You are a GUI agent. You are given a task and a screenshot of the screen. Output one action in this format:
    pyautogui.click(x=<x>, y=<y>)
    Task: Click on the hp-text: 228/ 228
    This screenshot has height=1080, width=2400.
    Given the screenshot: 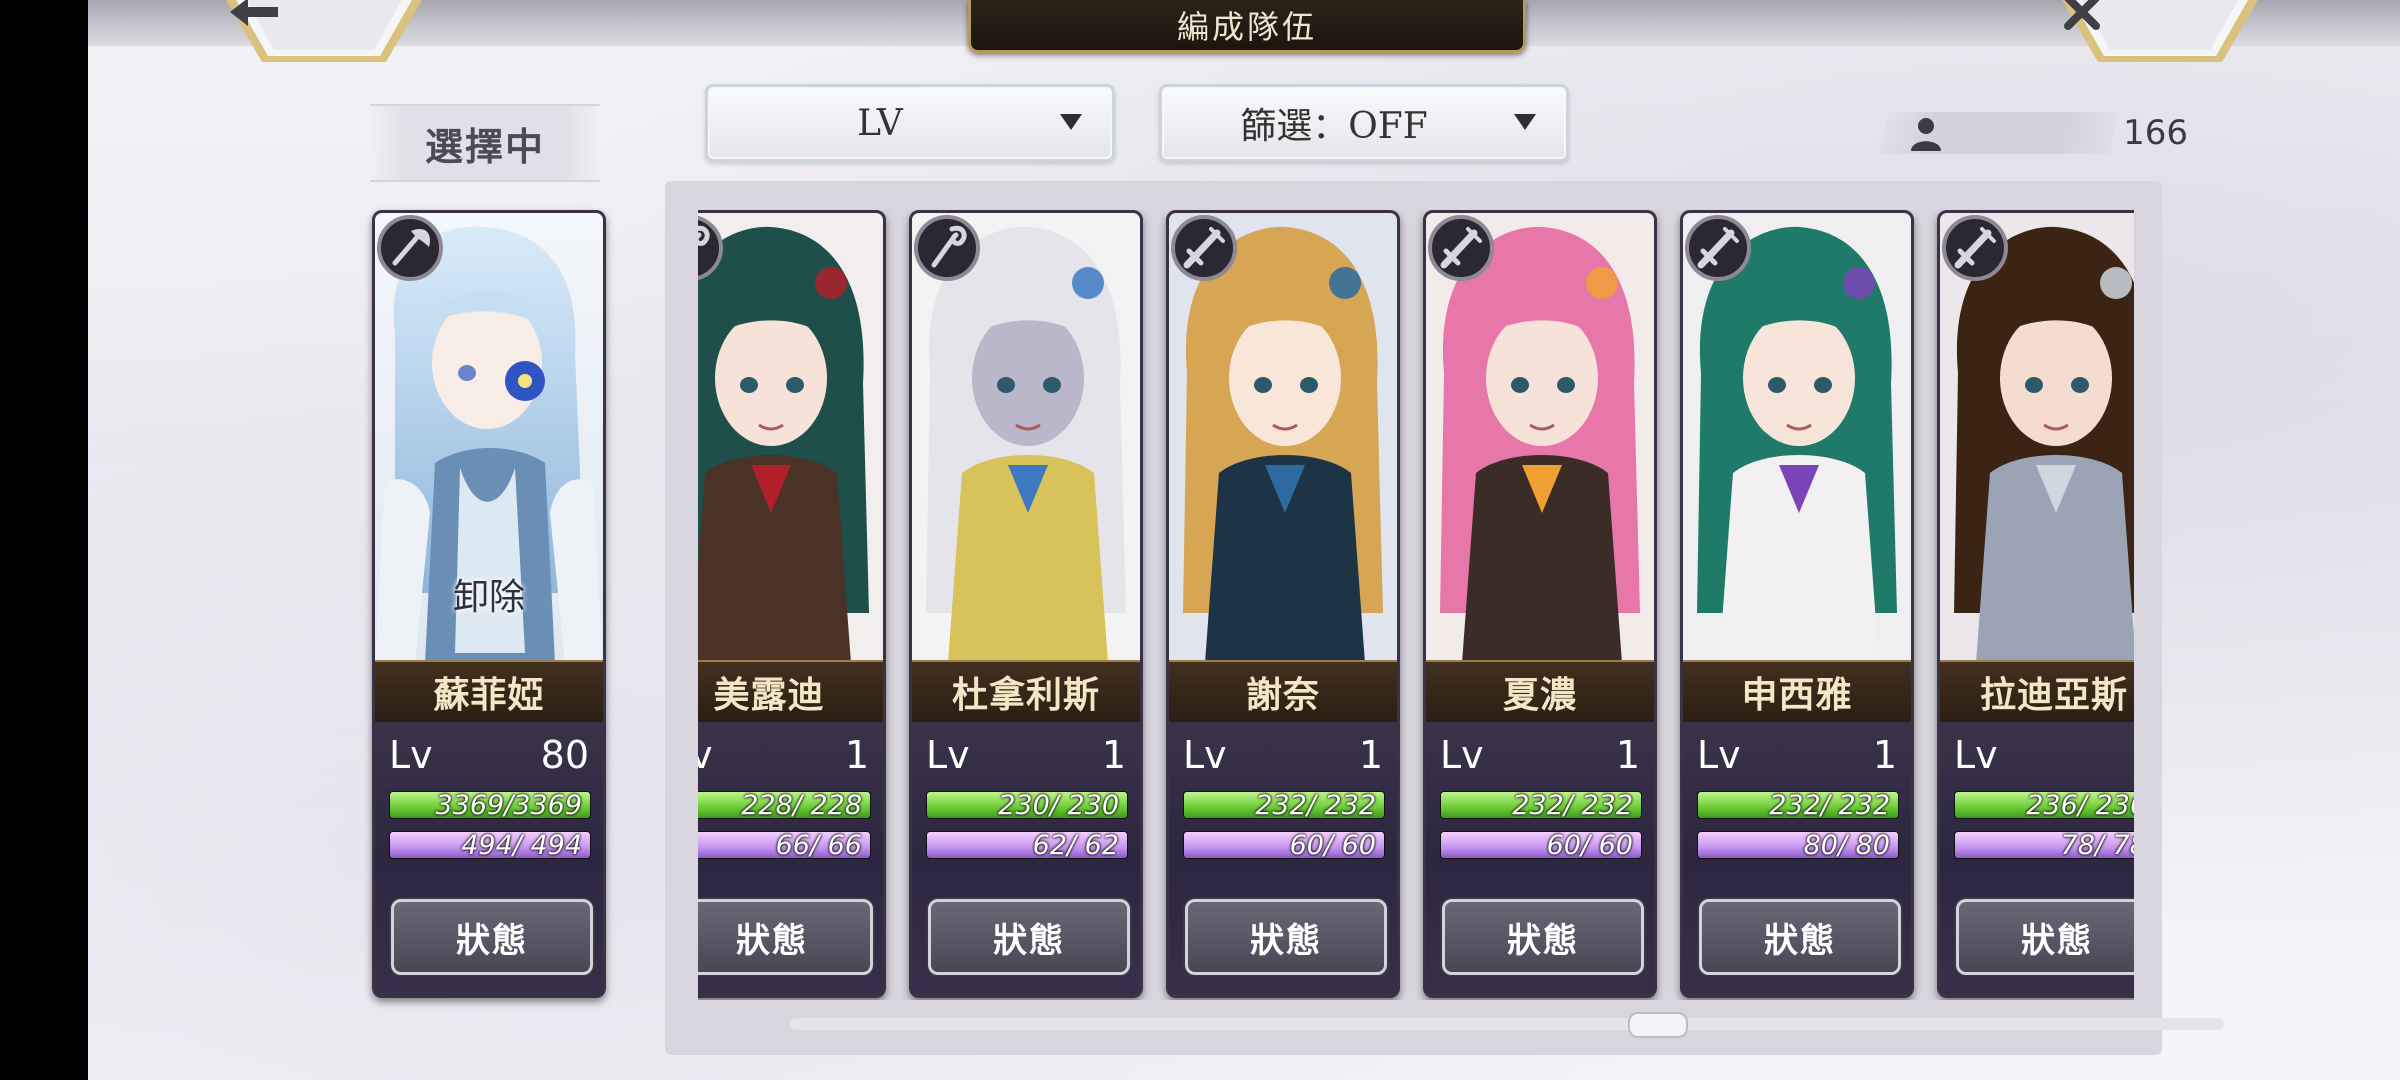 What is the action you would take?
    pyautogui.click(x=801, y=805)
    